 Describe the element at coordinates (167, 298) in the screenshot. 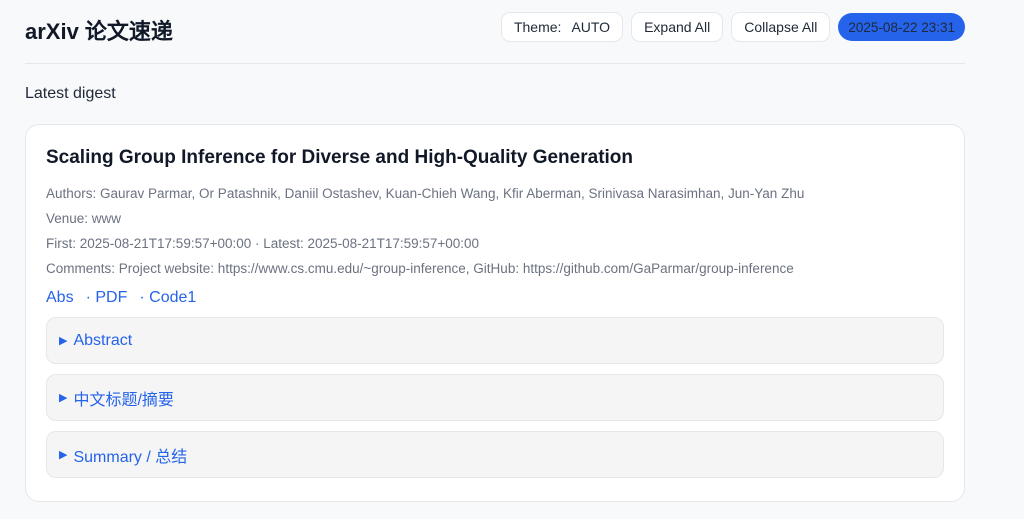

I see `code-link: · Code1` at that location.